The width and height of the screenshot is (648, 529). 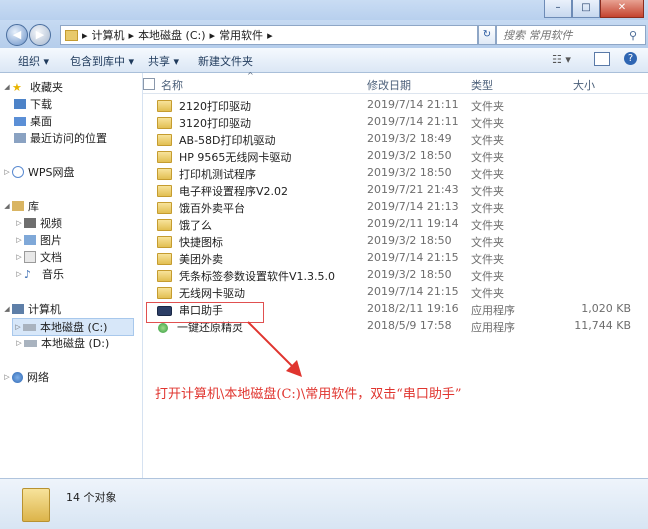 What do you see at coordinates (630, 58) in the screenshot?
I see `help-icon: ?` at bounding box center [630, 58].